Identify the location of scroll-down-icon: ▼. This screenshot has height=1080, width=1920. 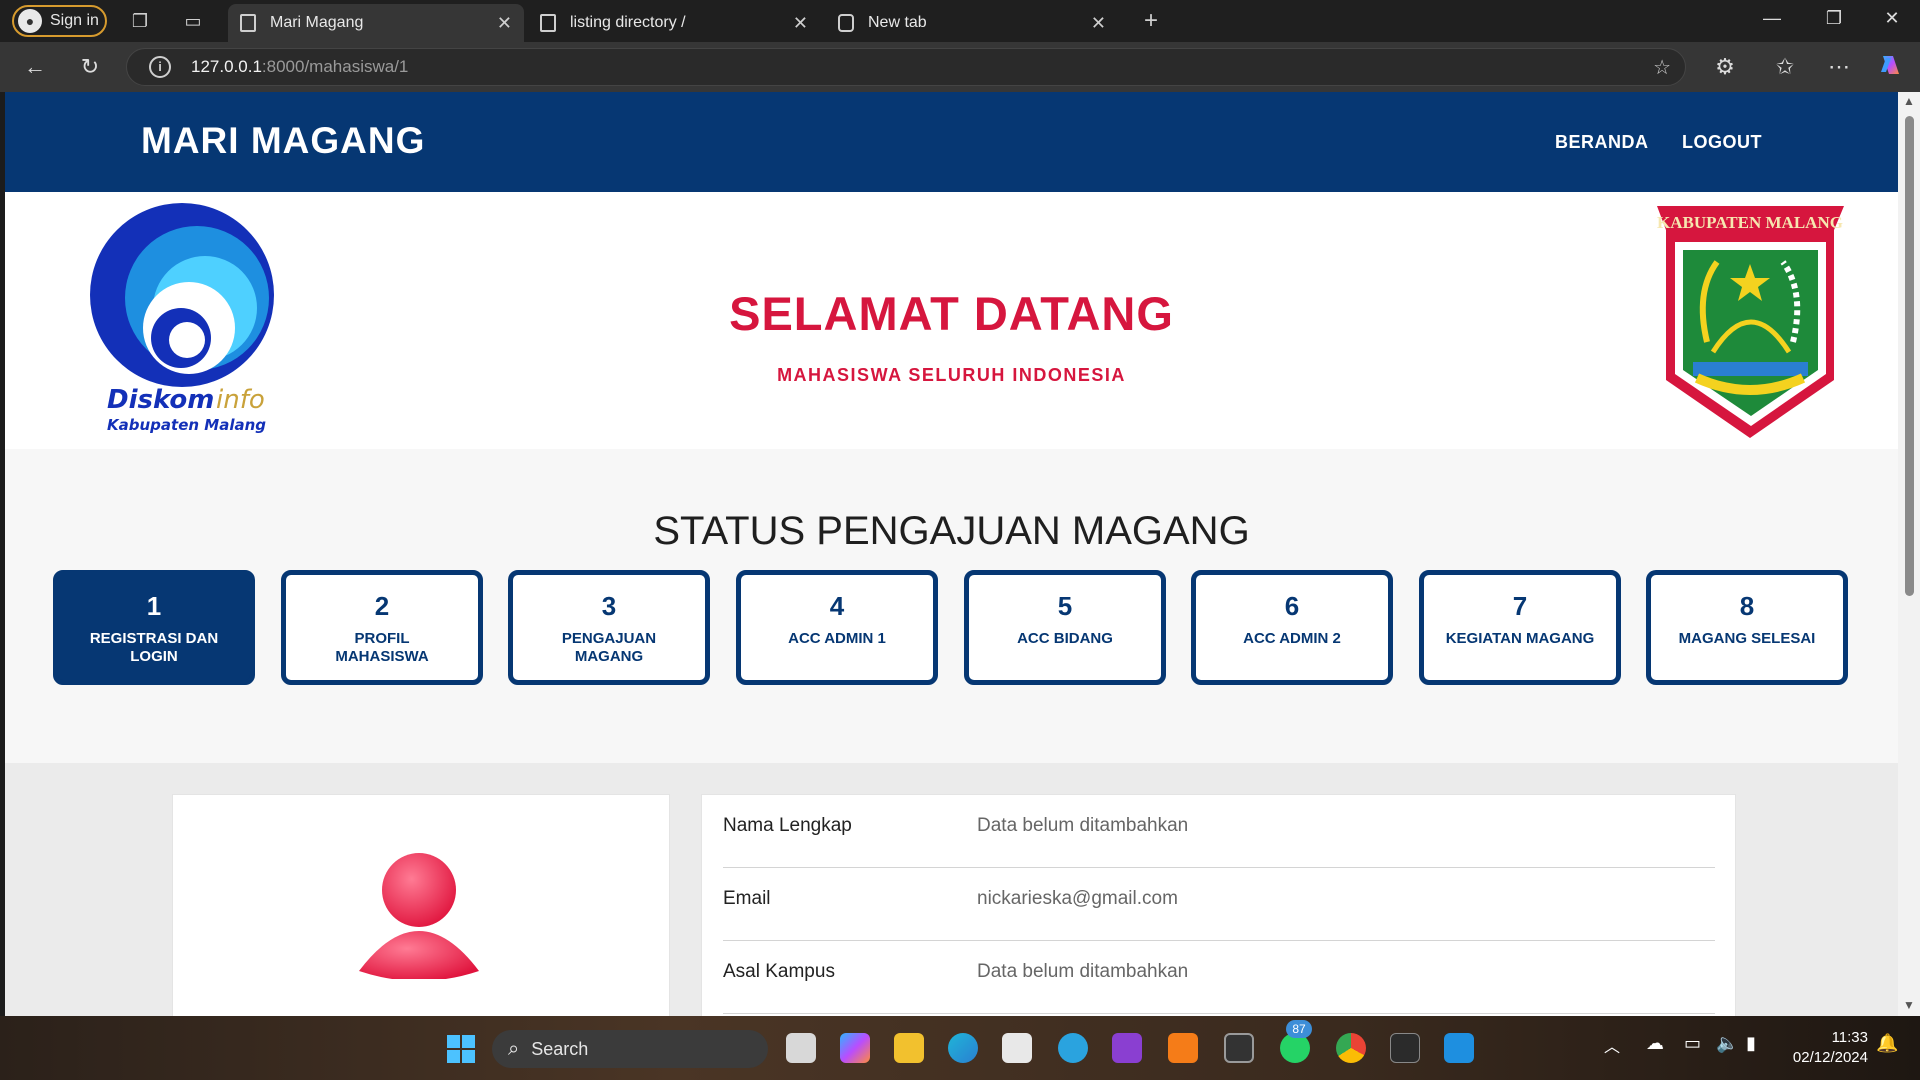
(1909, 1005).